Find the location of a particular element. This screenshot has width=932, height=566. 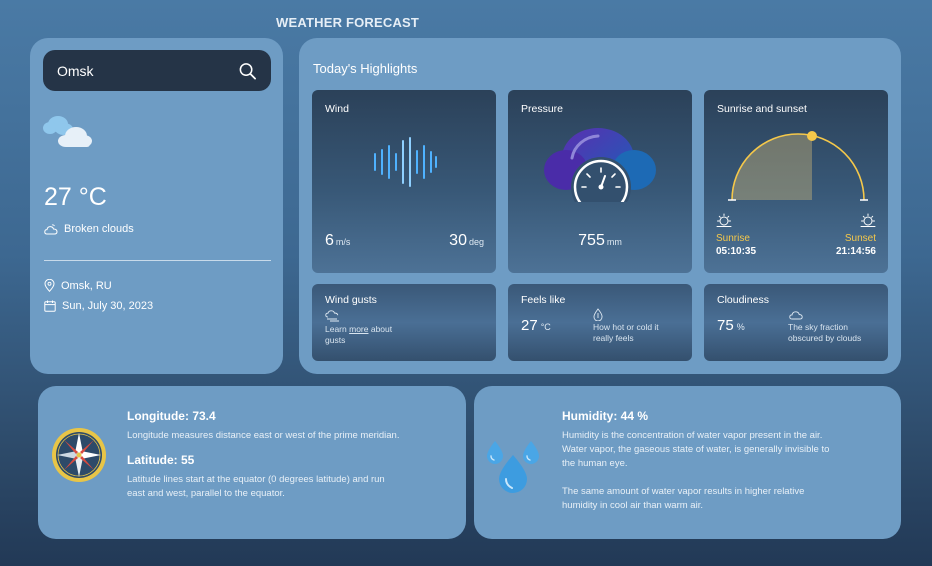

feels-like-desc-line2: really feels is located at coordinates (613, 338).